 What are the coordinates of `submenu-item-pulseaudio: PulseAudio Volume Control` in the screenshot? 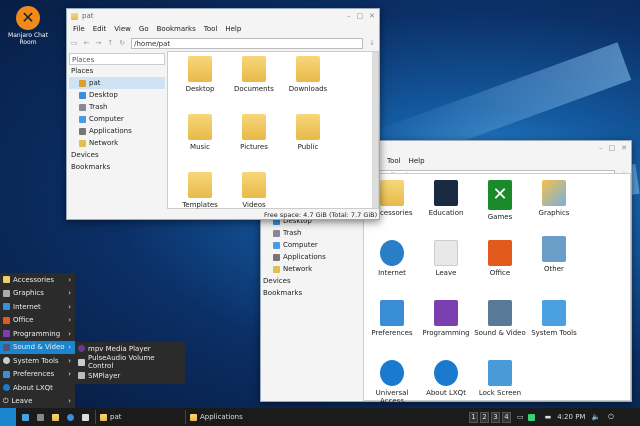 It's located at (130, 362).